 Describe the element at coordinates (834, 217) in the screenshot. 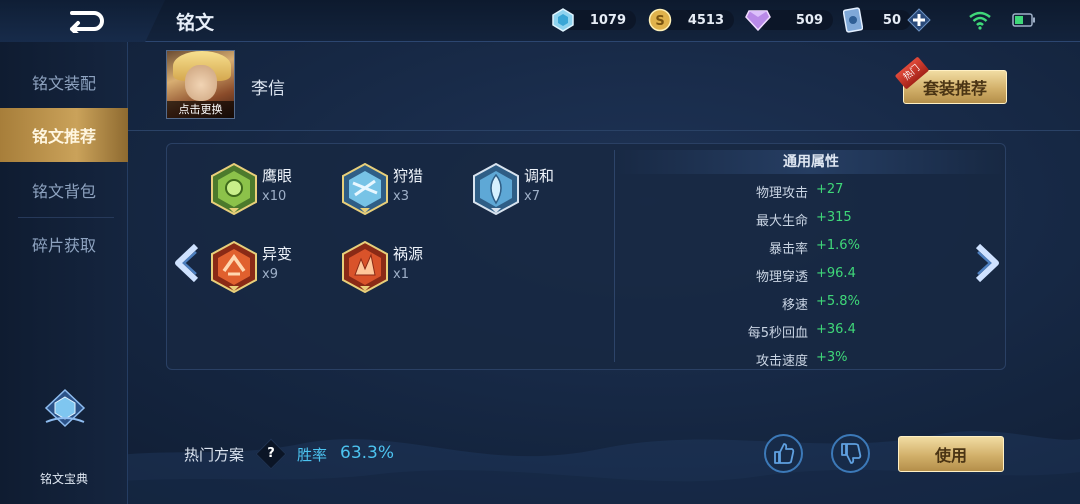

I see `attribute-value: +315` at that location.